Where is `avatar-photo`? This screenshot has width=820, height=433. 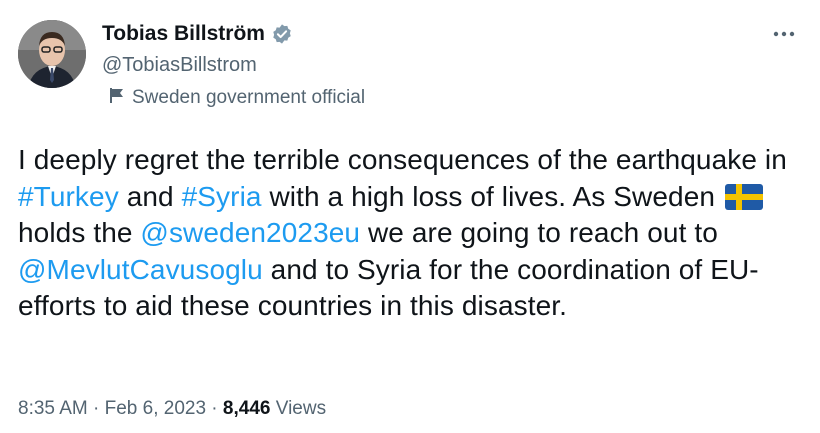
avatar-photo is located at coordinates (52, 54).